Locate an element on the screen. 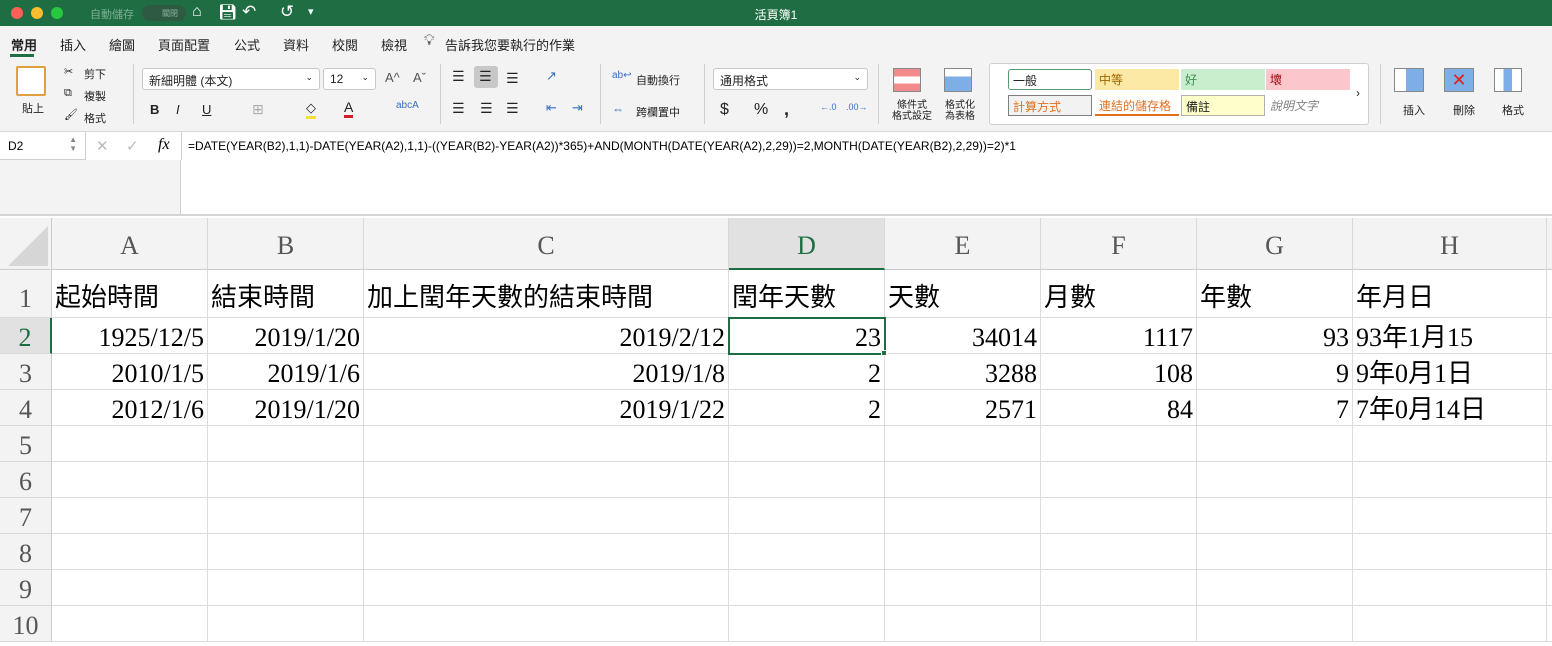 This screenshot has height=646, width=1552. column-header-h: H is located at coordinates (1450, 244).